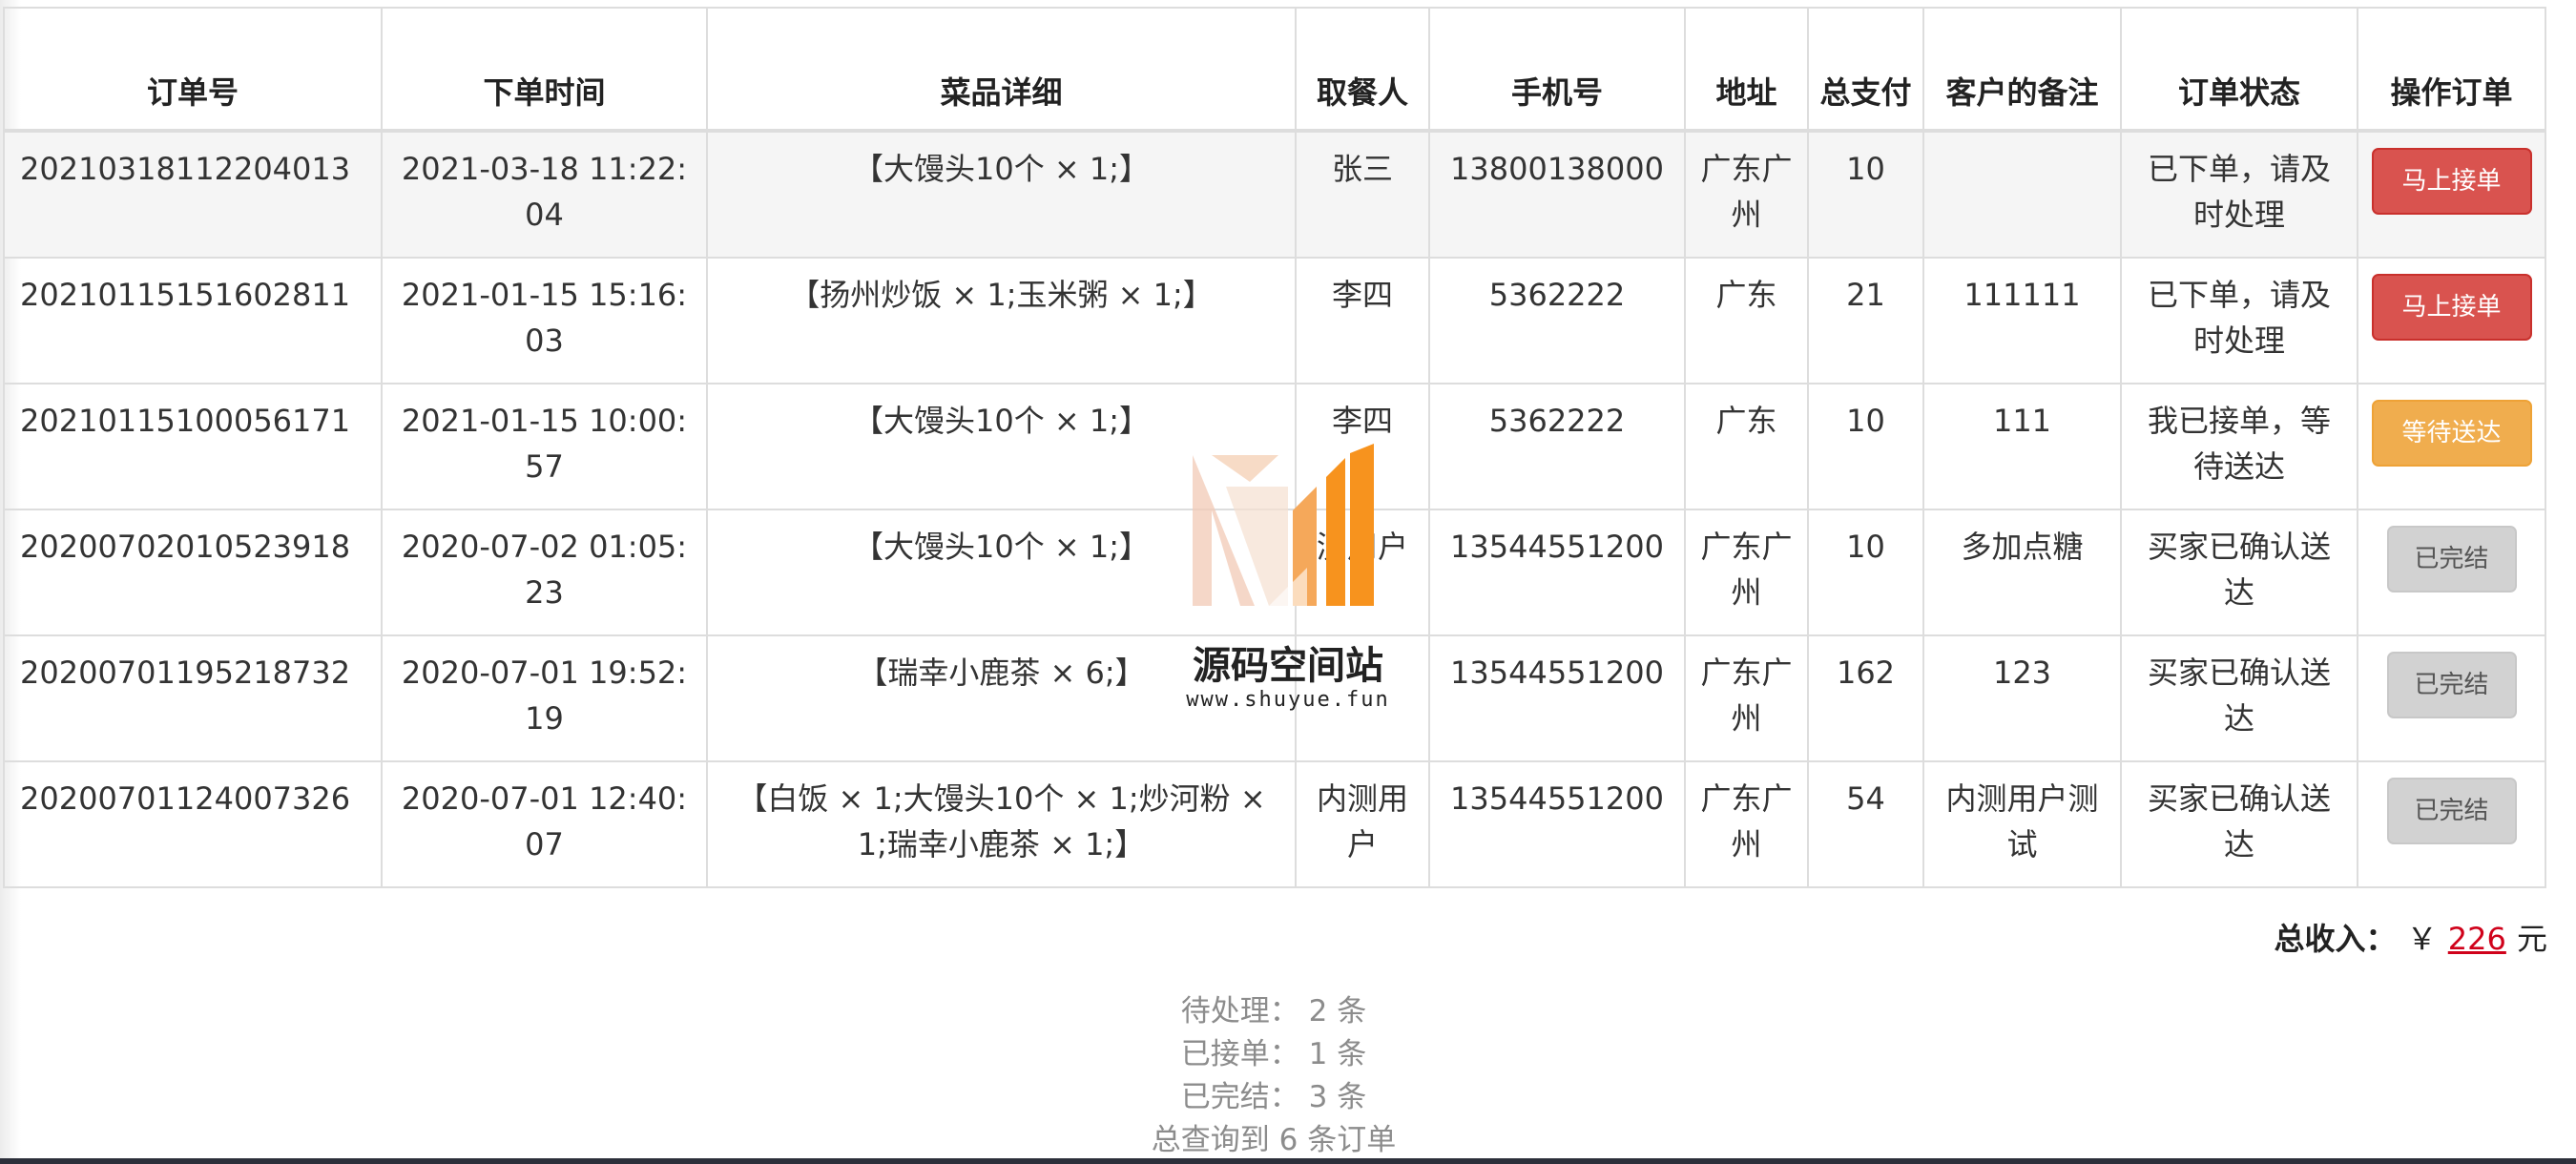 Image resolution: width=2576 pixels, height=1164 pixels. Describe the element at coordinates (193, 321) in the screenshot. I see `order-id-cell: 20210115151602811` at that location.